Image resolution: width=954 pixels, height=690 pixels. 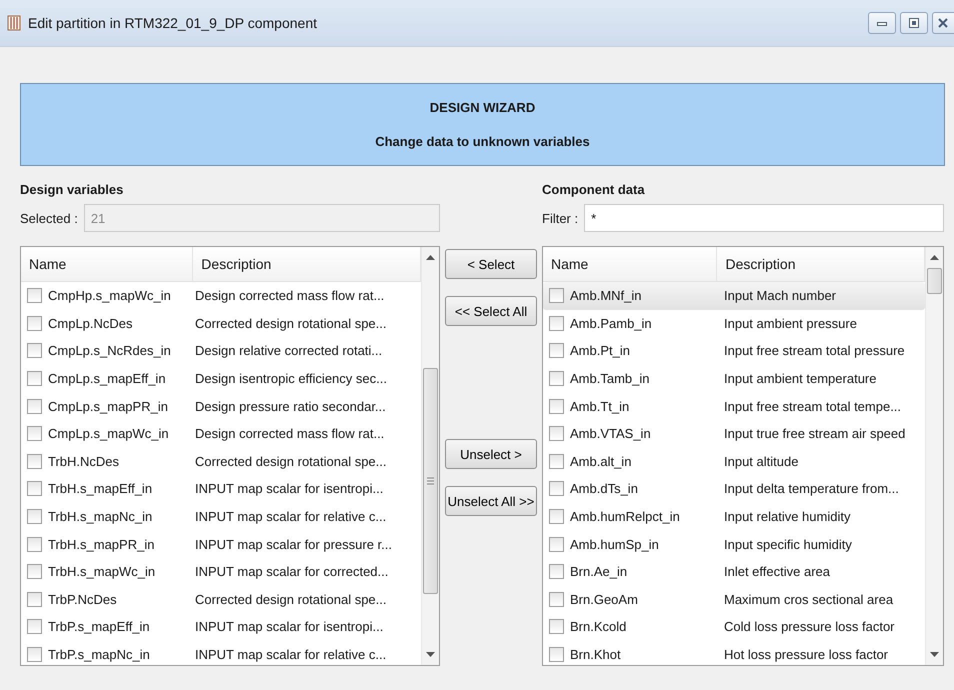 What do you see at coordinates (734, 324) in the screenshot?
I see `list-row: Amb.Pamb_in Input ambient pressure` at bounding box center [734, 324].